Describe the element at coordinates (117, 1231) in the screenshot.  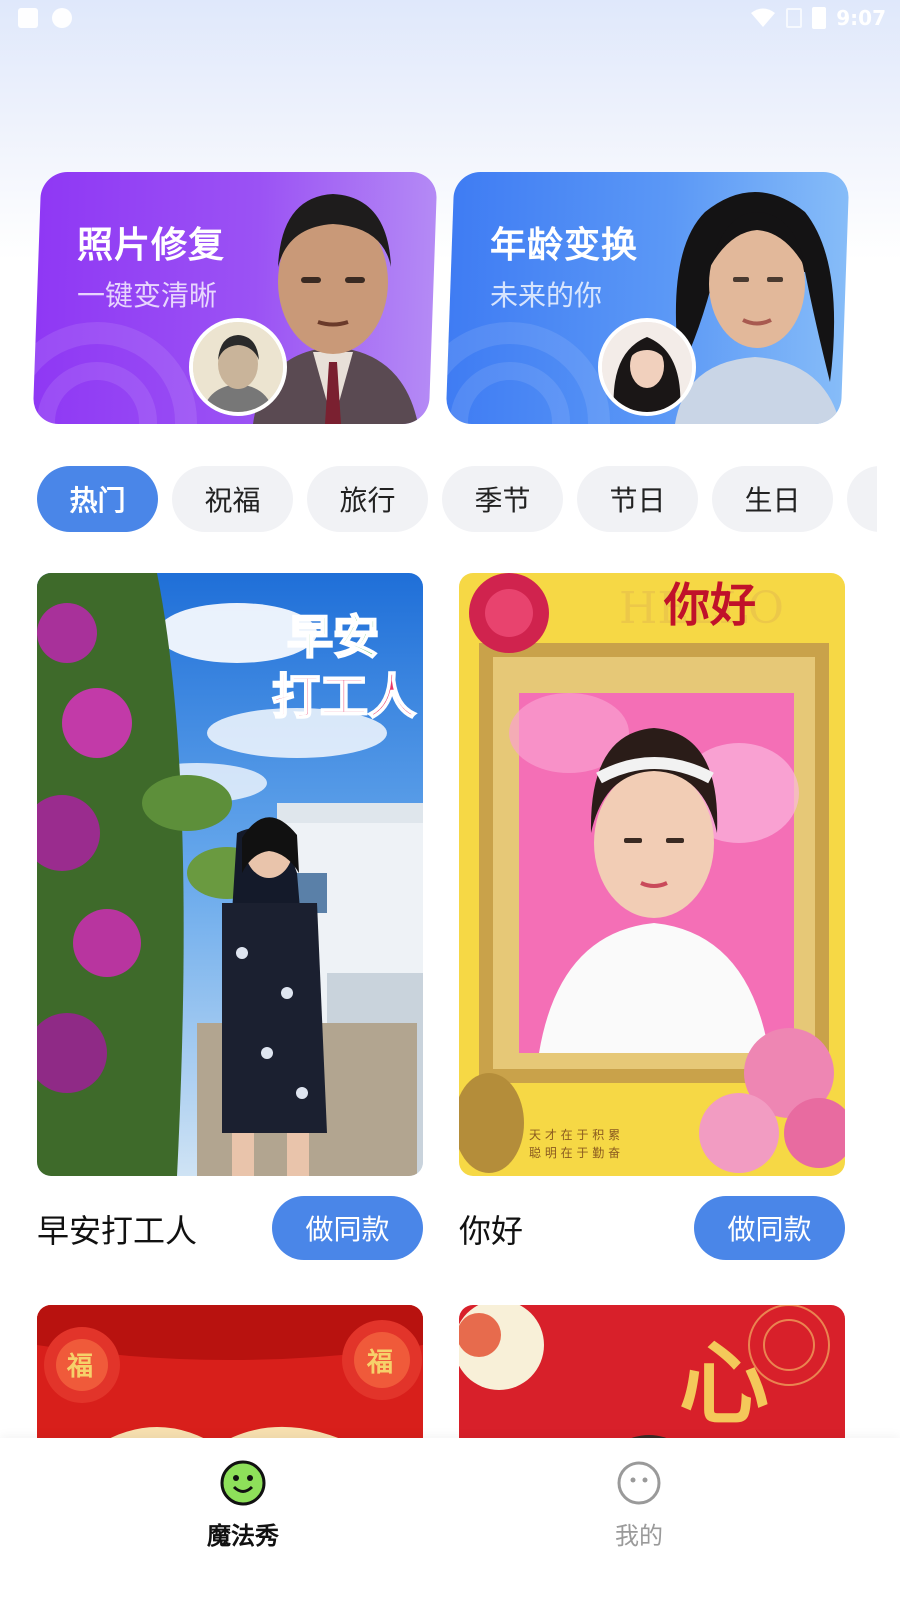
I see `template-title: 早安打工人` at that location.